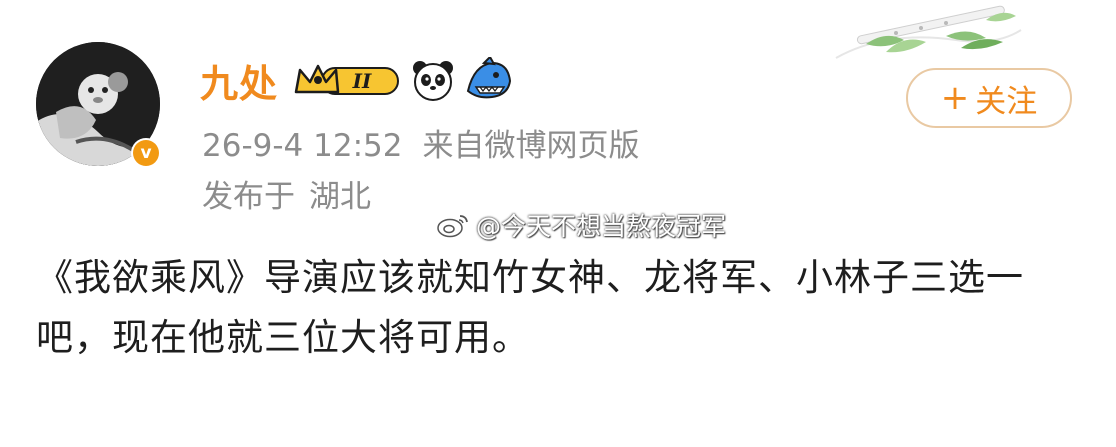 The width and height of the screenshot is (1116, 447). What do you see at coordinates (340, 197) in the screenshot?
I see `location-place: 湖北` at bounding box center [340, 197].